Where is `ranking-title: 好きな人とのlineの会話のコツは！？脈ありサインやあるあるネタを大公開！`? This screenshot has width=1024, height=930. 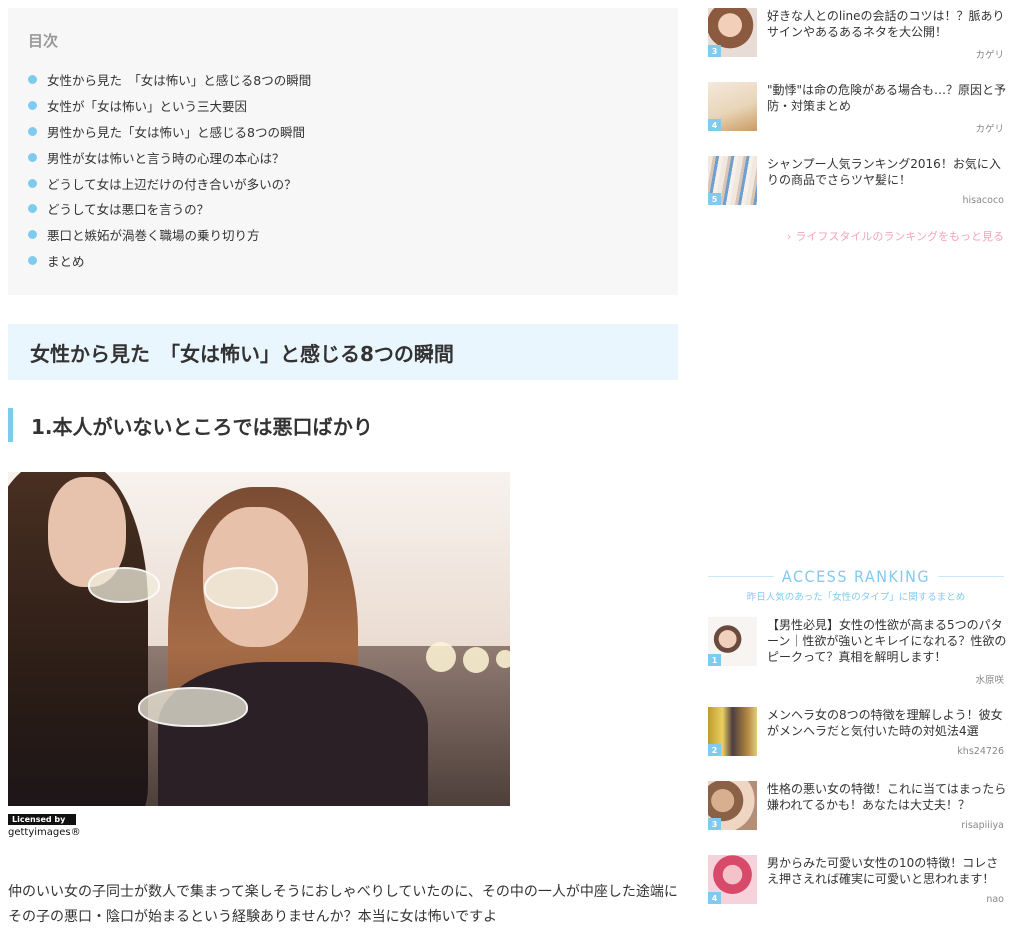
ranking-title: 好きな人とのlineの会話のコツは！？脈ありサインやあるあるネタを大公開！ is located at coordinates (887, 24).